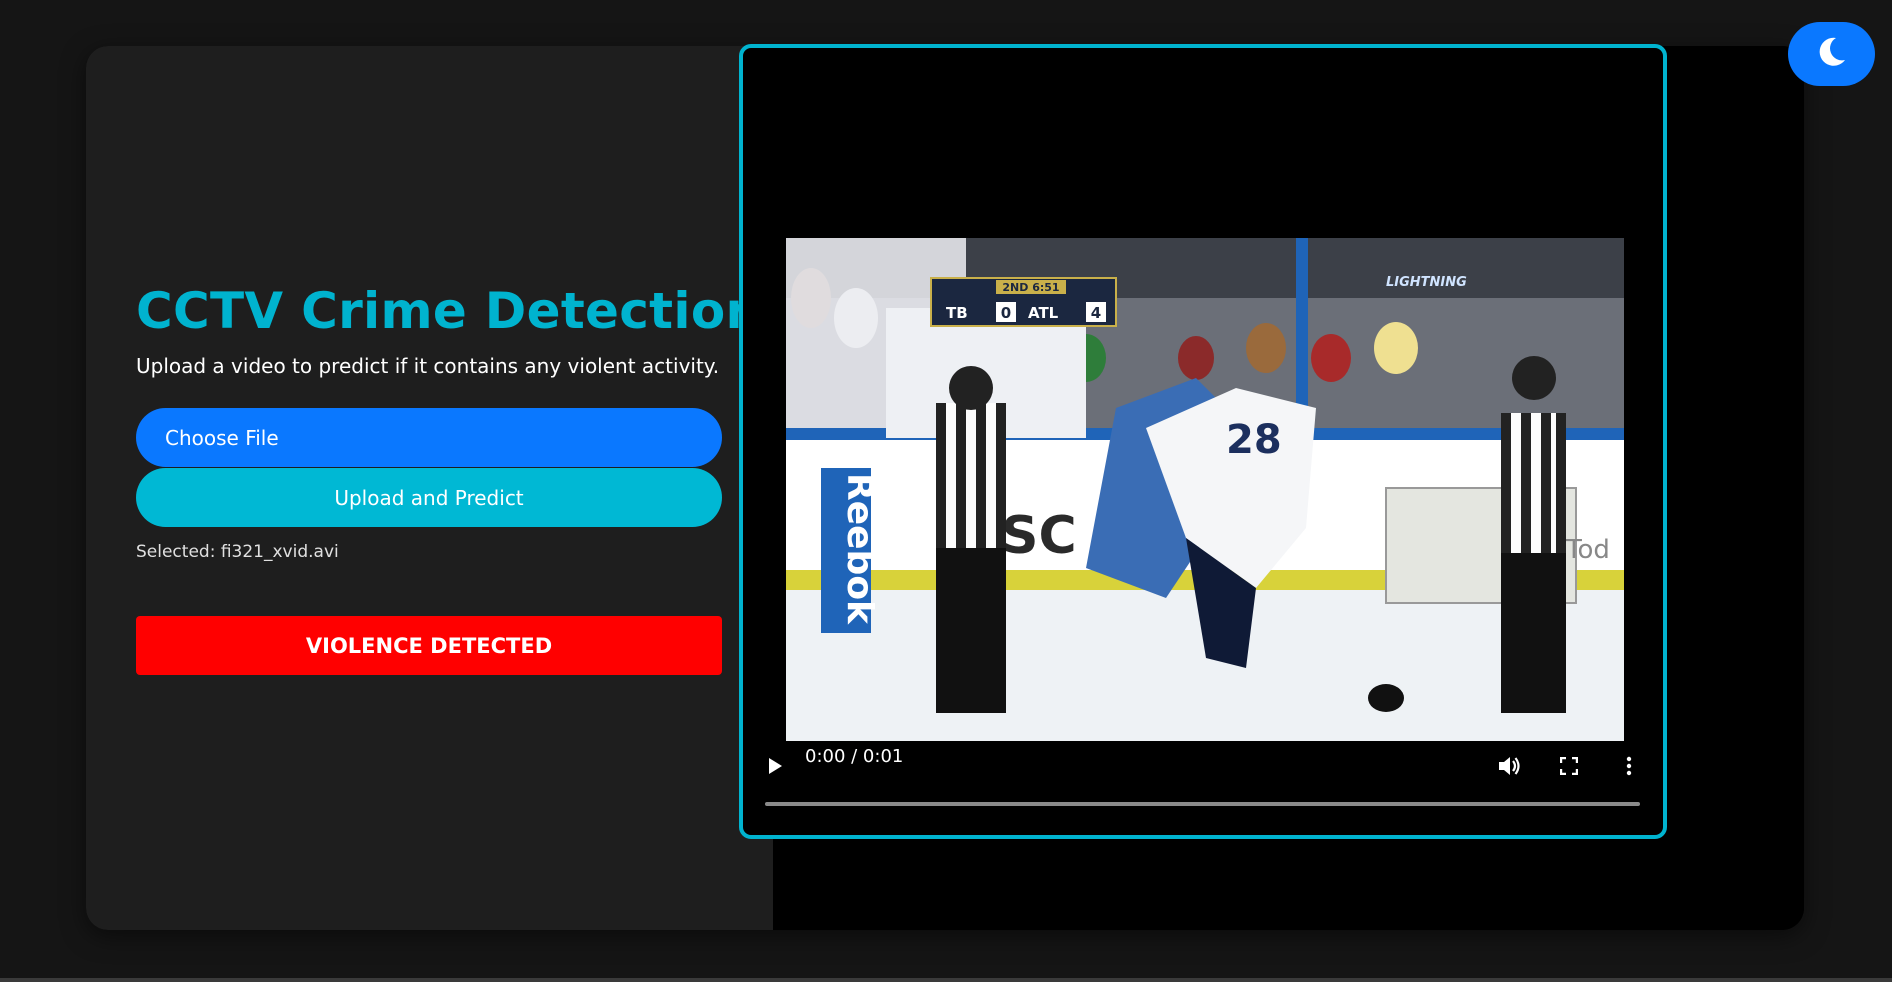 This screenshot has width=1892, height=982. I want to click on video-progress-bar, so click(1202, 804).